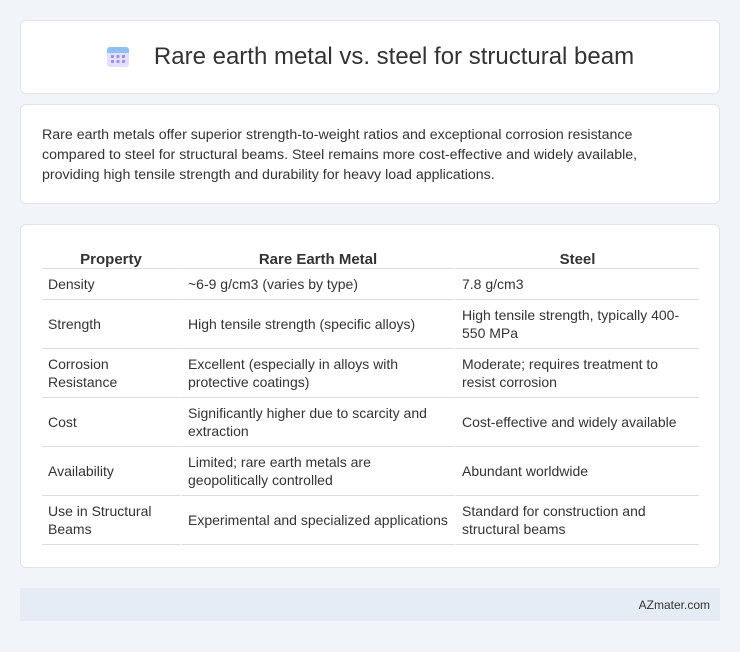 This screenshot has width=740, height=652. What do you see at coordinates (111, 422) in the screenshot?
I see `table-cell: Cost` at bounding box center [111, 422].